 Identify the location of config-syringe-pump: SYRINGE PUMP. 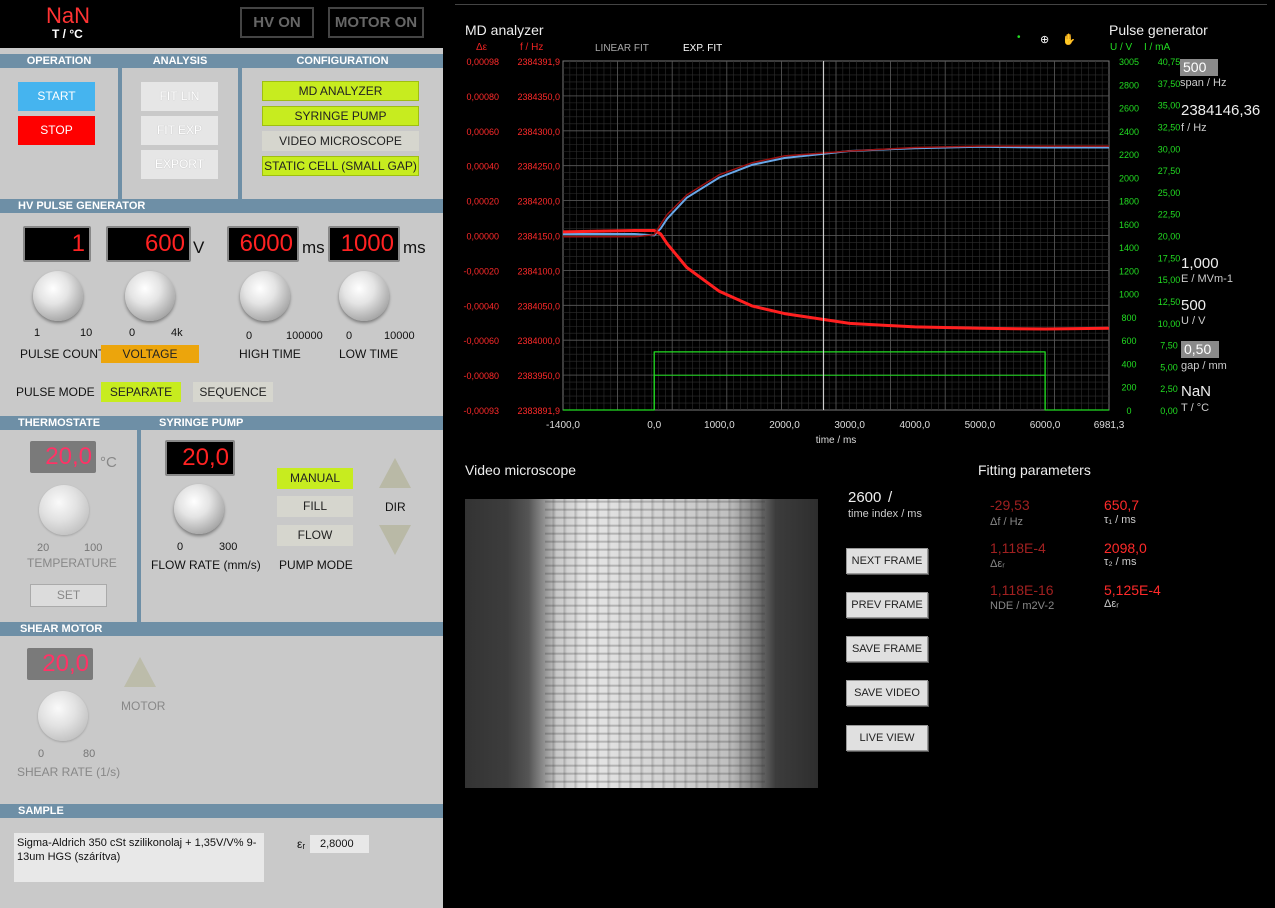
(340, 116).